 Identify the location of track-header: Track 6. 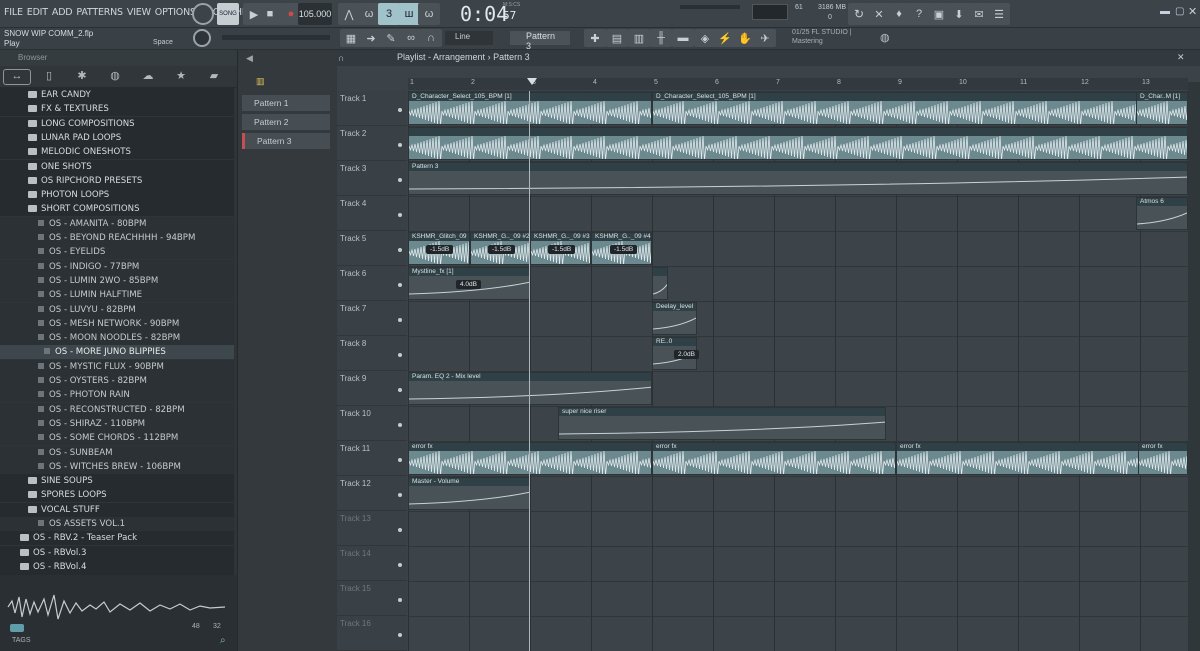
(372, 283).